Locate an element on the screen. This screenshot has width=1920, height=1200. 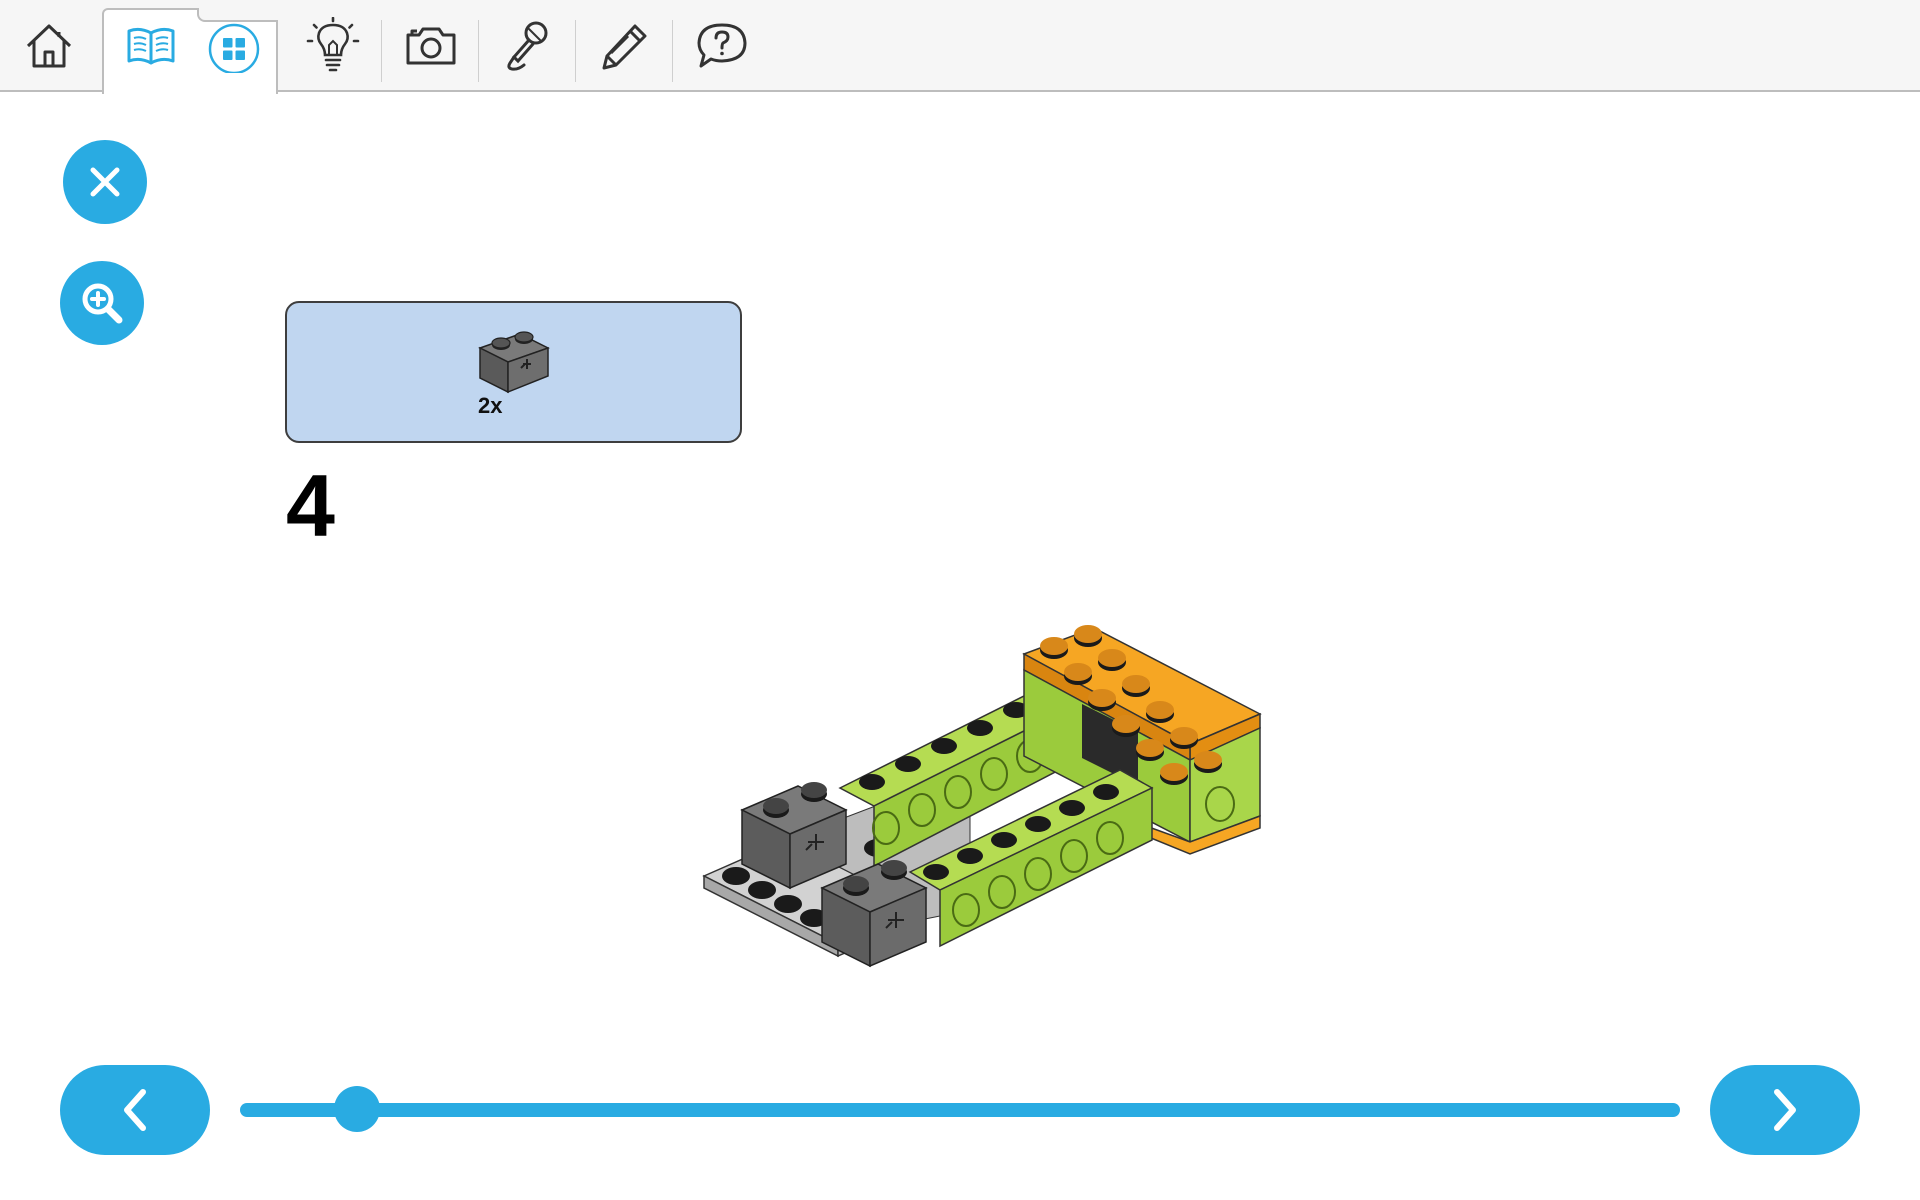
grid-icon is located at coordinates (234, 48).